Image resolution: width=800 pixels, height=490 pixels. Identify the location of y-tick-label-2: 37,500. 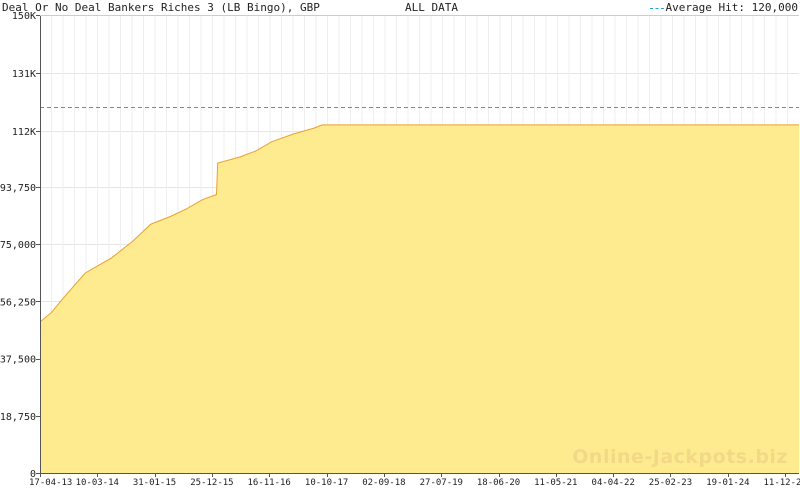
(18, 360).